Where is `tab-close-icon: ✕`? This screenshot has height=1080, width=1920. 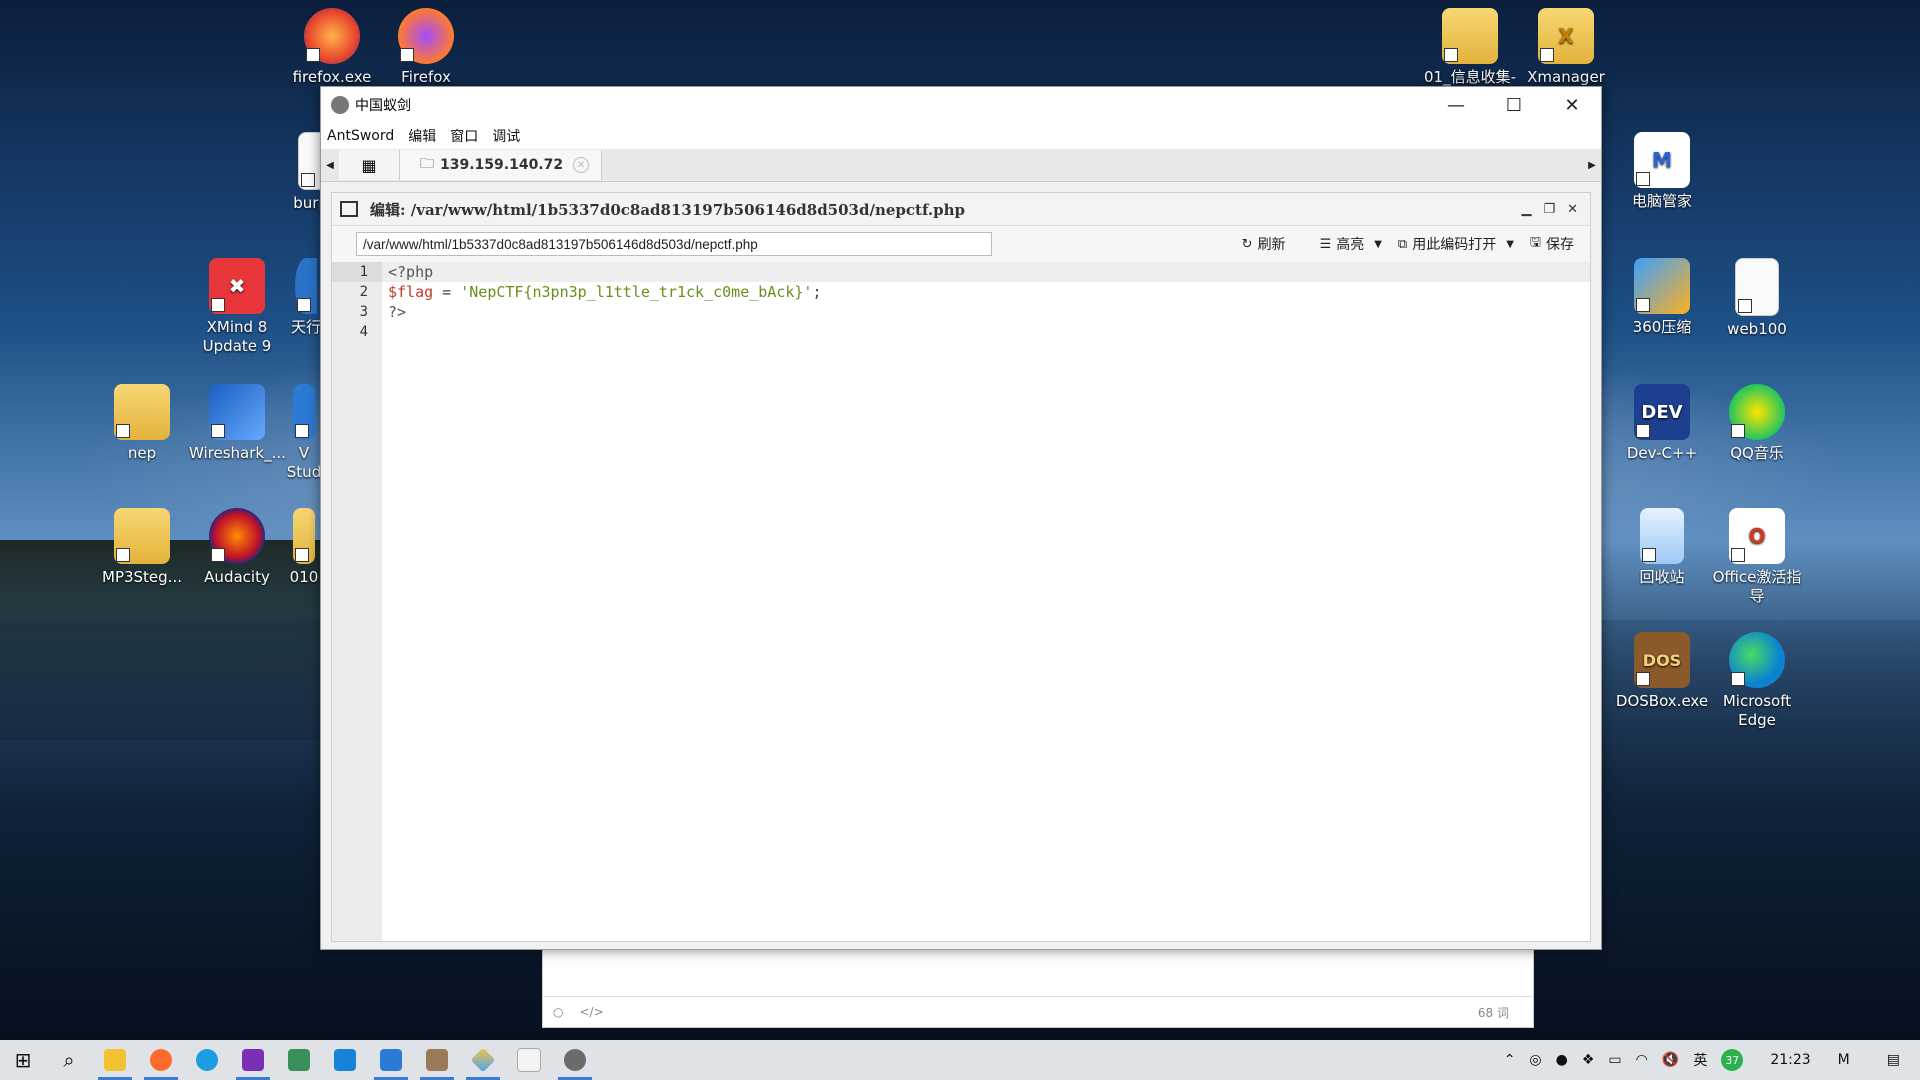
tab-close-icon: ✕ is located at coordinates (581, 165).